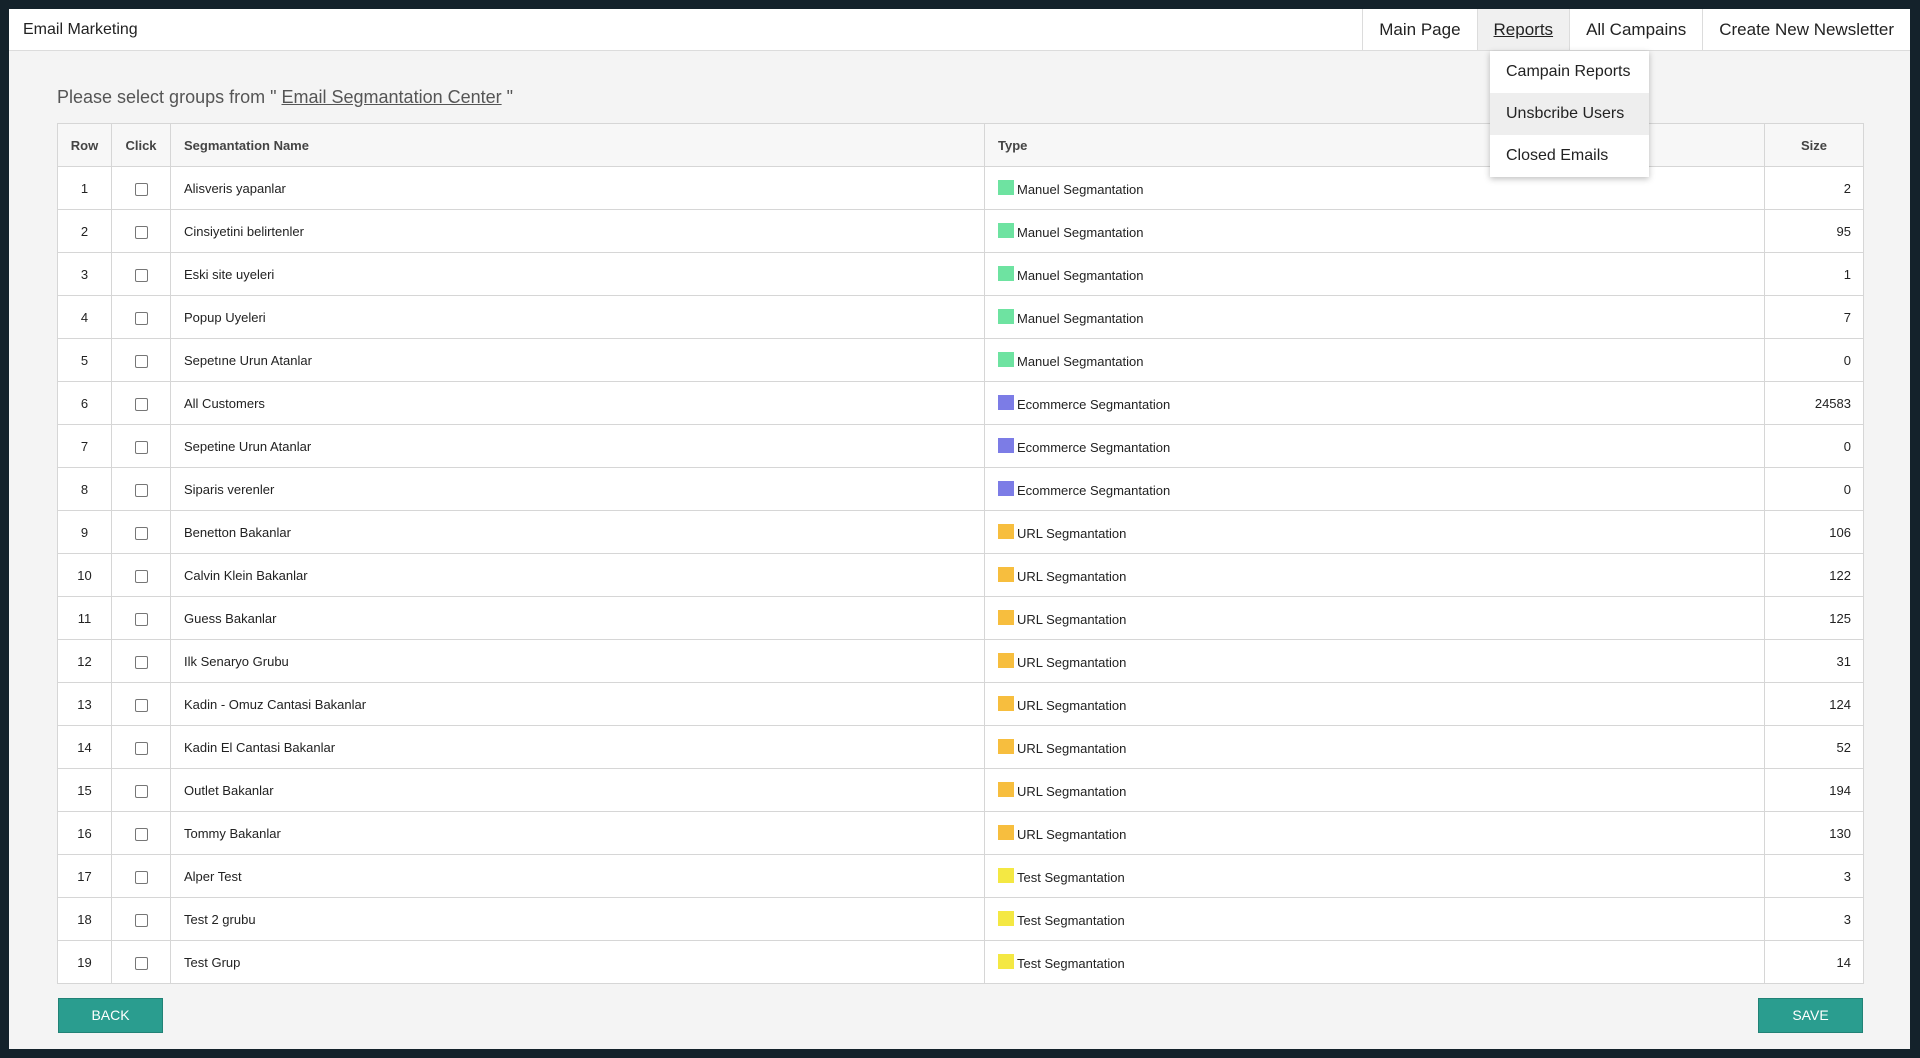 This screenshot has width=1920, height=1058. What do you see at coordinates (577, 661) in the screenshot?
I see `segmentation-name: Ilk Senaryo Grubu` at bounding box center [577, 661].